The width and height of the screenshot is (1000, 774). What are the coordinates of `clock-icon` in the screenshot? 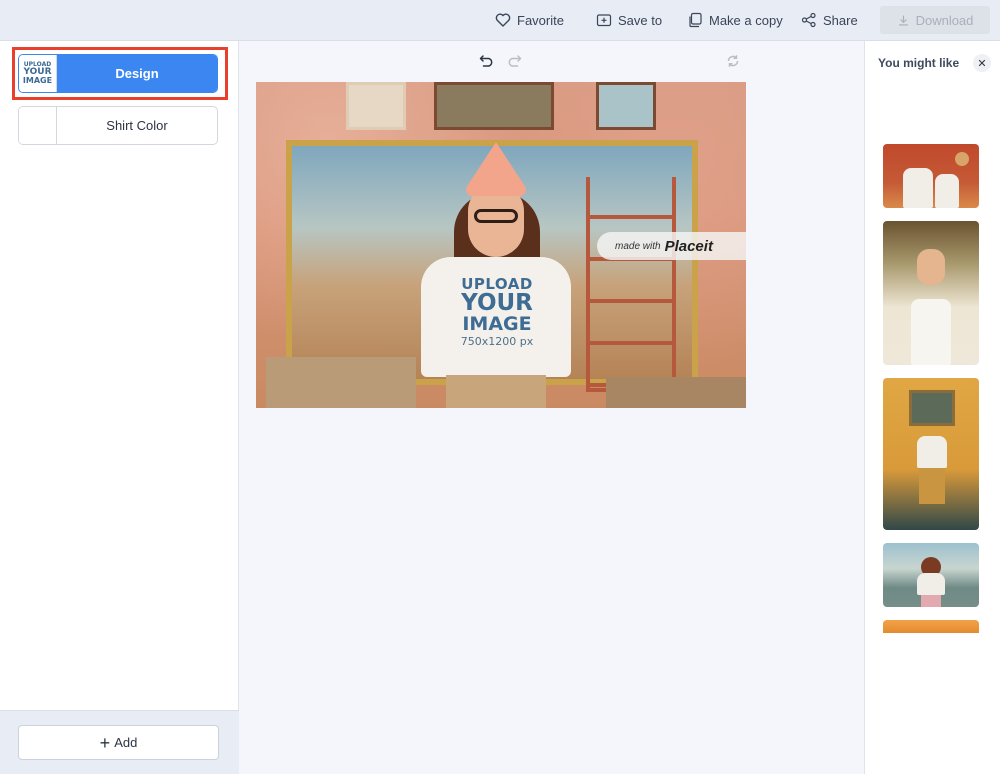 It's located at (962, 159).